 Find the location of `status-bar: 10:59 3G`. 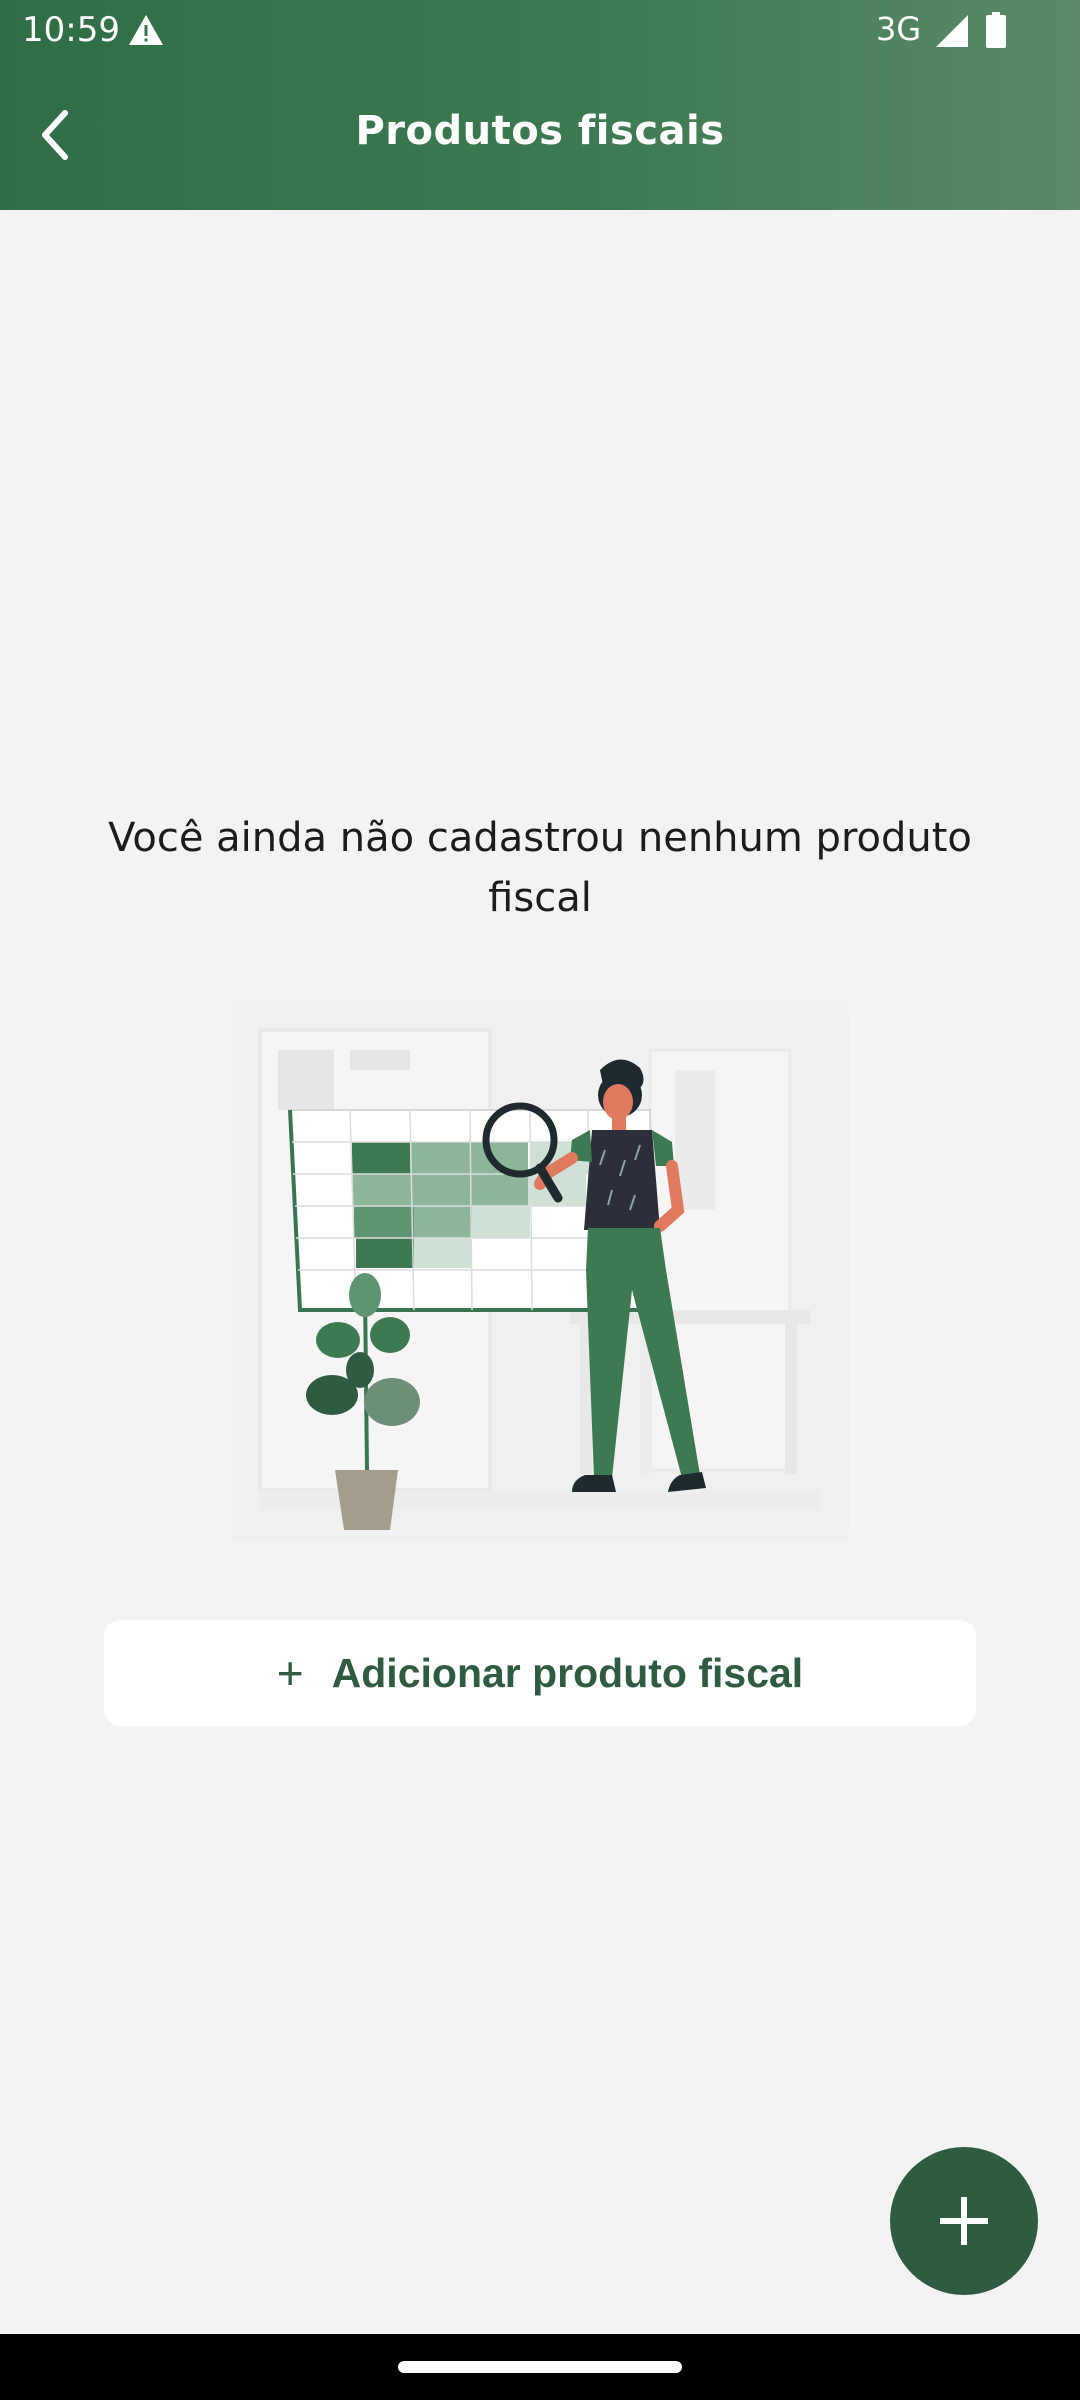

status-bar: 10:59 3G is located at coordinates (540, 32).